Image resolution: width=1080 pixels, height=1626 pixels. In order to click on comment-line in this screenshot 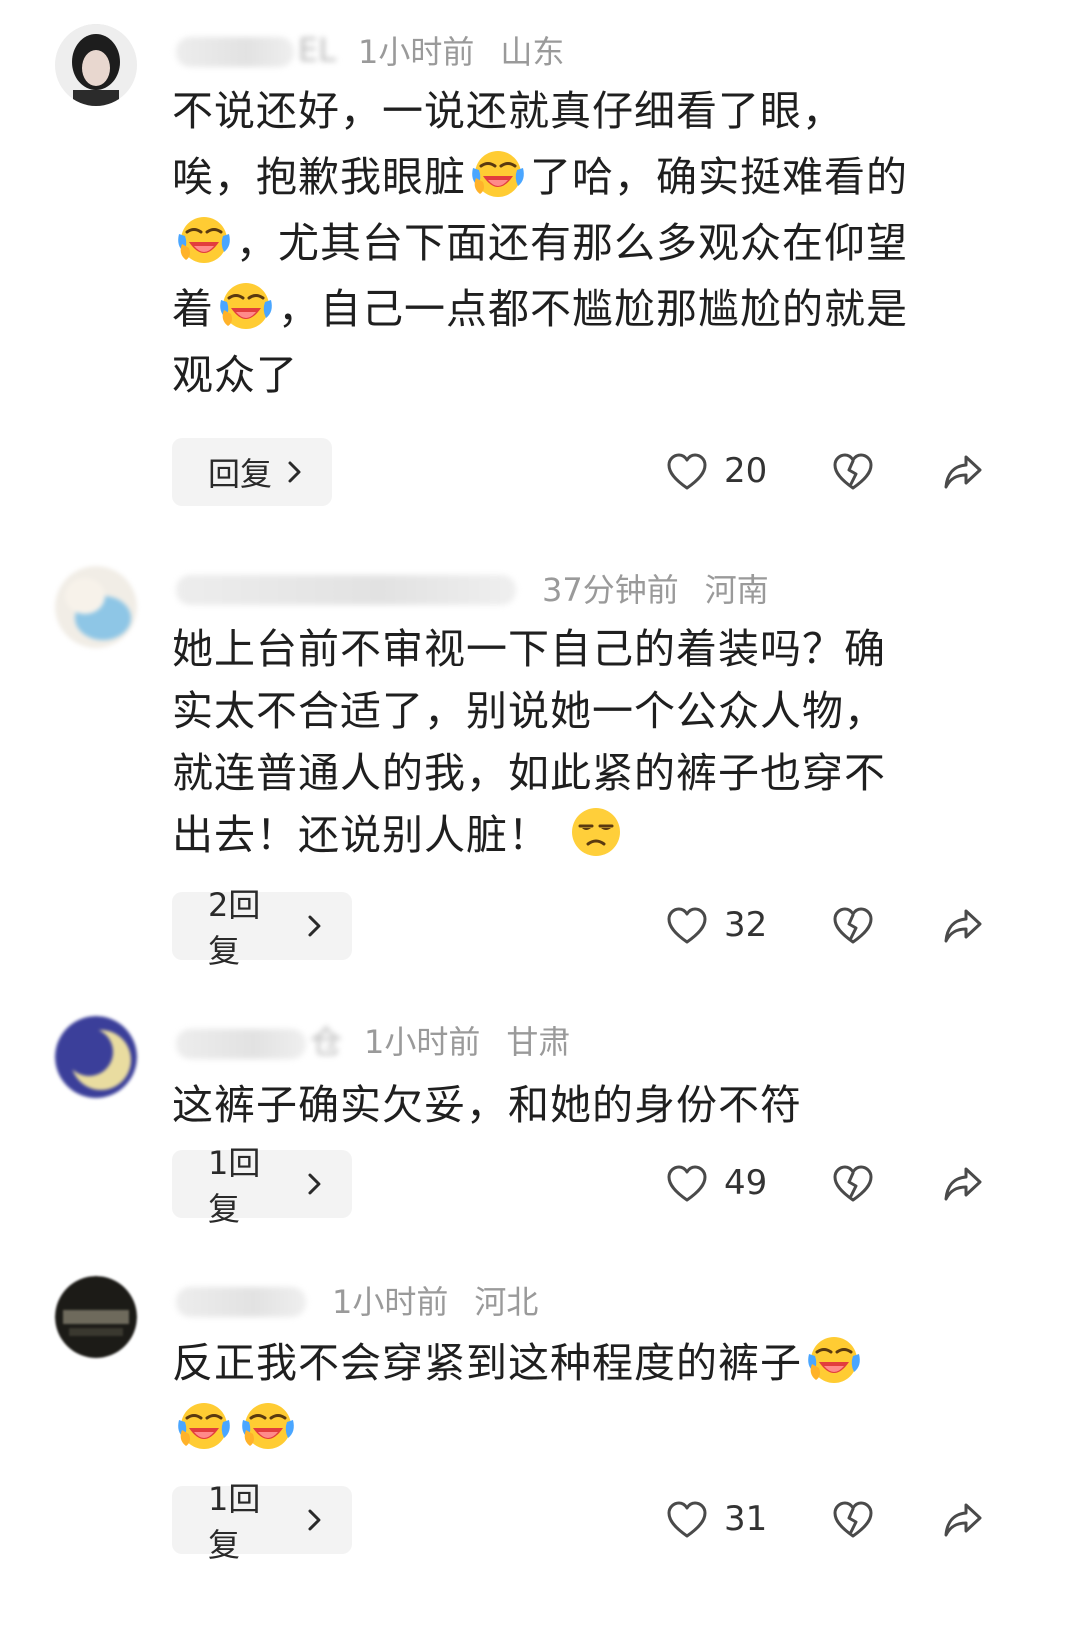, I will do `click(587, 1429)`.